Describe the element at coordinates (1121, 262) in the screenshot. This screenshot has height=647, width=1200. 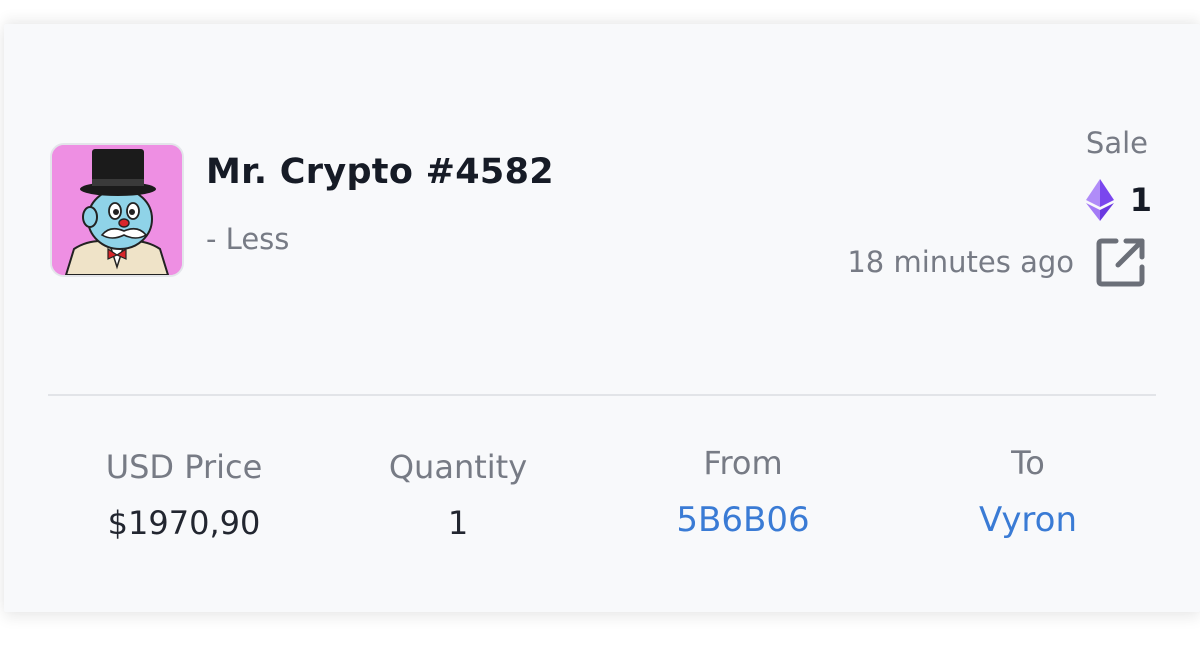
I see `external-link-icon` at that location.